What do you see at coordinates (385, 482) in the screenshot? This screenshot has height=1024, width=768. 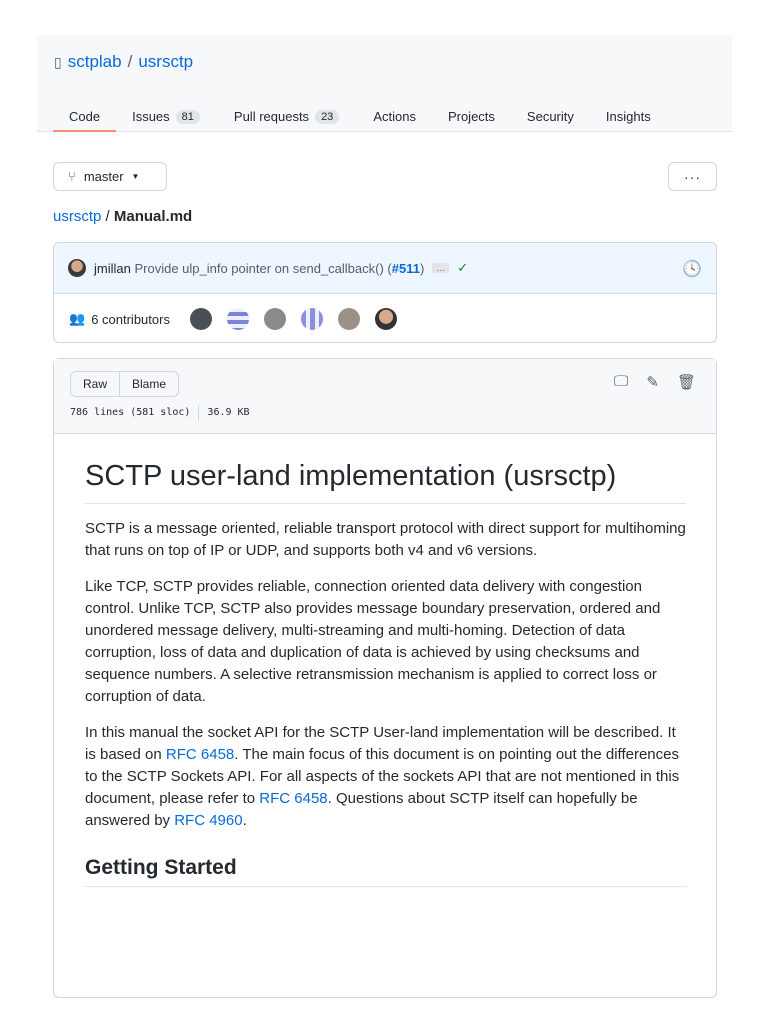 I see `doc-title: SCTP user-land implementation (usrsctp)` at bounding box center [385, 482].